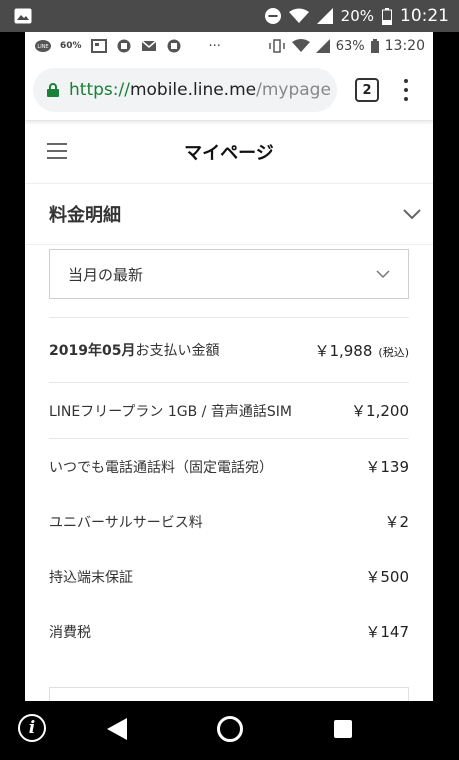 This screenshot has width=459, height=760. Describe the element at coordinates (193, 90) in the screenshot. I see `url-host: mobile.line.me` at that location.